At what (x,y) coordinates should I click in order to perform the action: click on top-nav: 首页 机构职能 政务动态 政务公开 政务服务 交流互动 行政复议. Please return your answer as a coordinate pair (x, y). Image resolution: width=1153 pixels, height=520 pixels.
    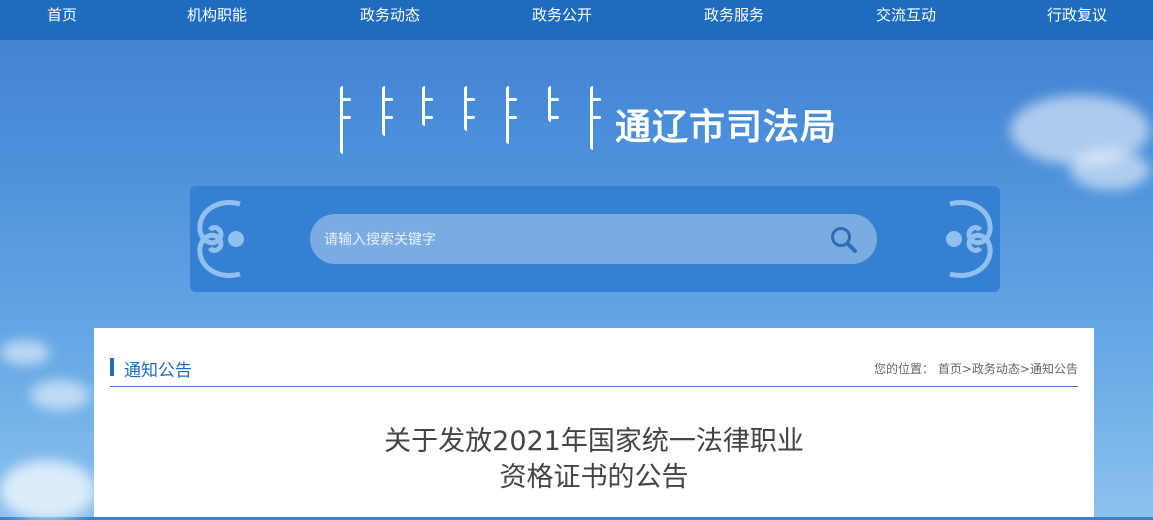
    Looking at the image, I should click on (576, 20).